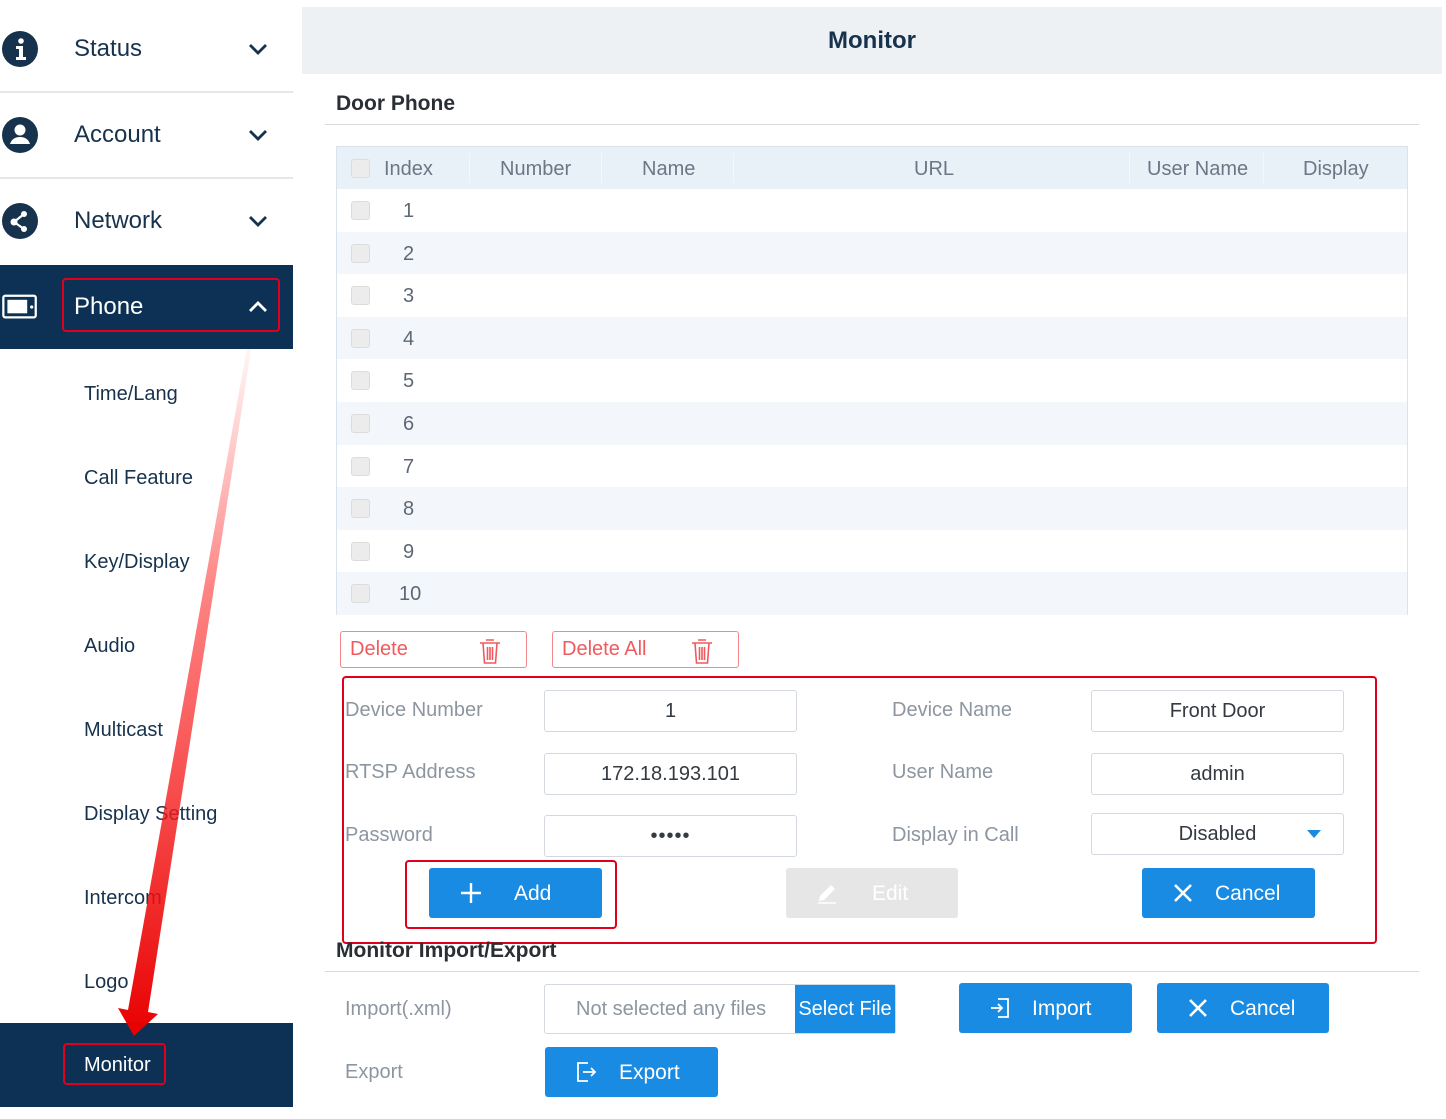  Describe the element at coordinates (1336, 169) in the screenshot. I see `column-header-display: Display` at that location.